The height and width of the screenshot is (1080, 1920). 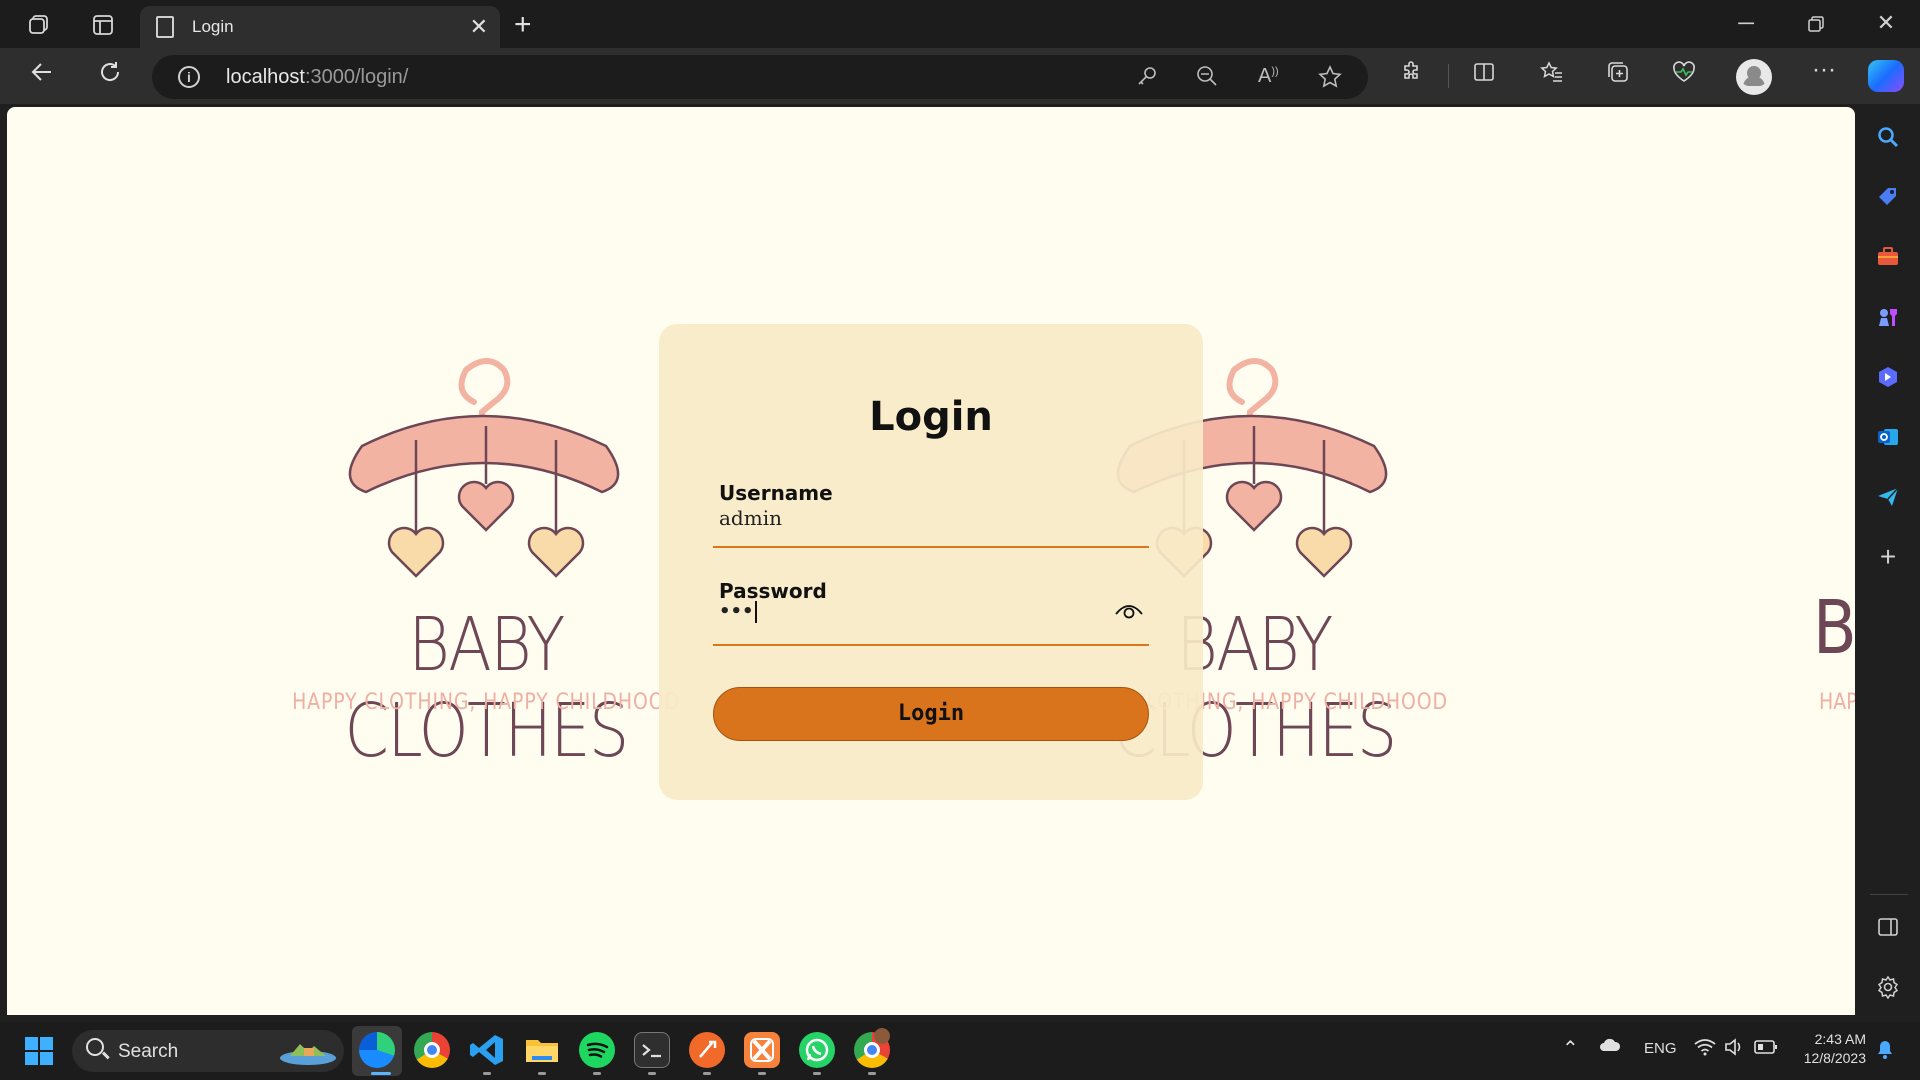 What do you see at coordinates (484, 468) in the screenshot?
I see `hanger-mobile-illustration` at bounding box center [484, 468].